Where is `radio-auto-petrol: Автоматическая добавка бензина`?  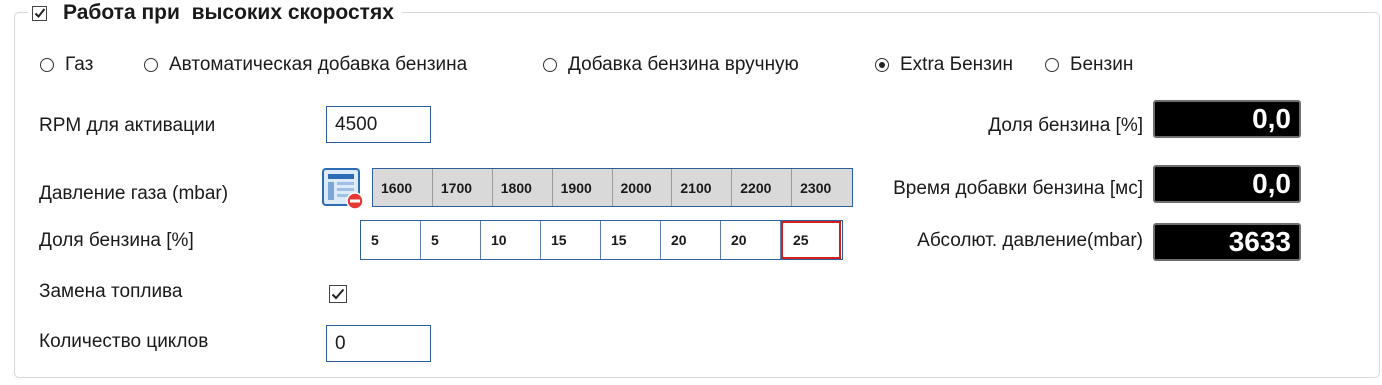
radio-auto-petrol: Автоматическая добавка бензина is located at coordinates (305, 65).